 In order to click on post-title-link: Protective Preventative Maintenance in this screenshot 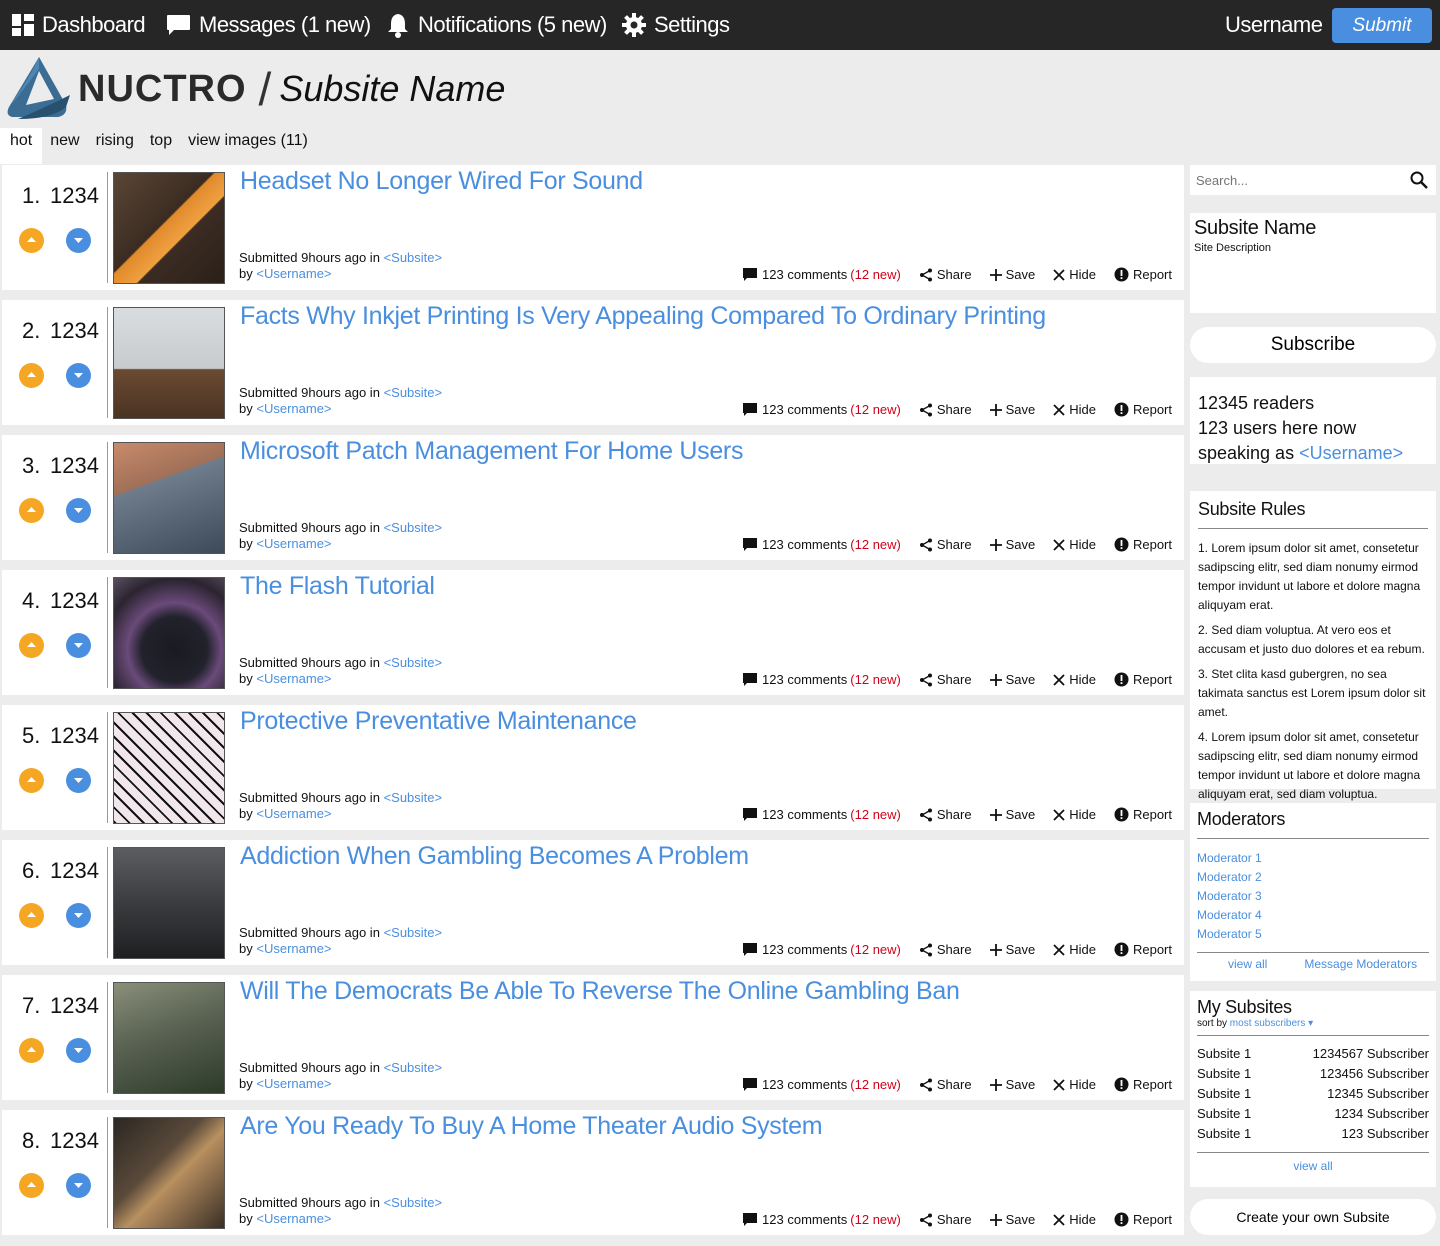, I will do `click(438, 721)`.